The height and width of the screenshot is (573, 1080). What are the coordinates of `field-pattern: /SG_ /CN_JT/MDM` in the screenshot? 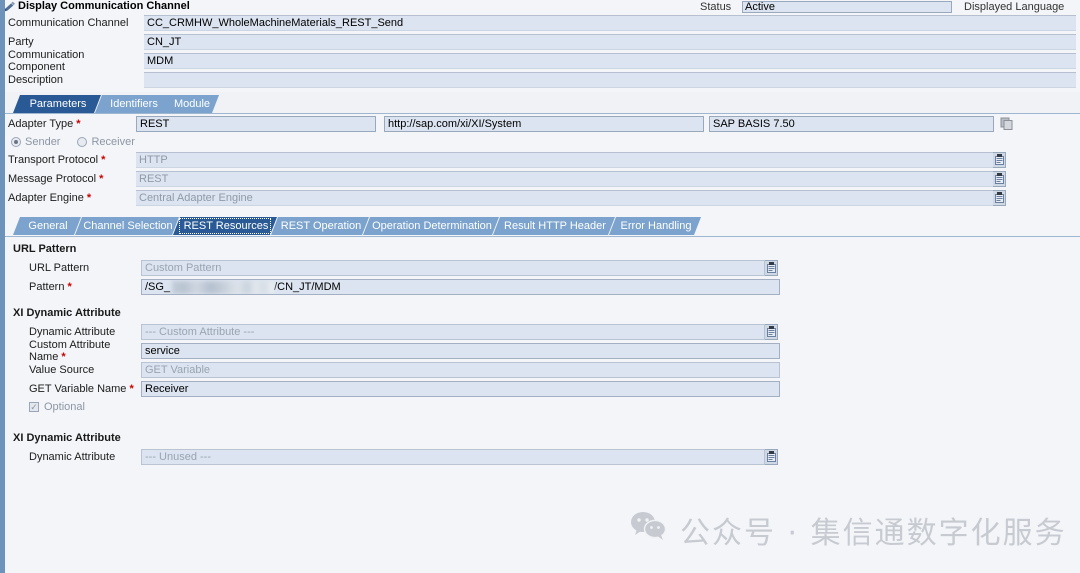 It's located at (460, 286).